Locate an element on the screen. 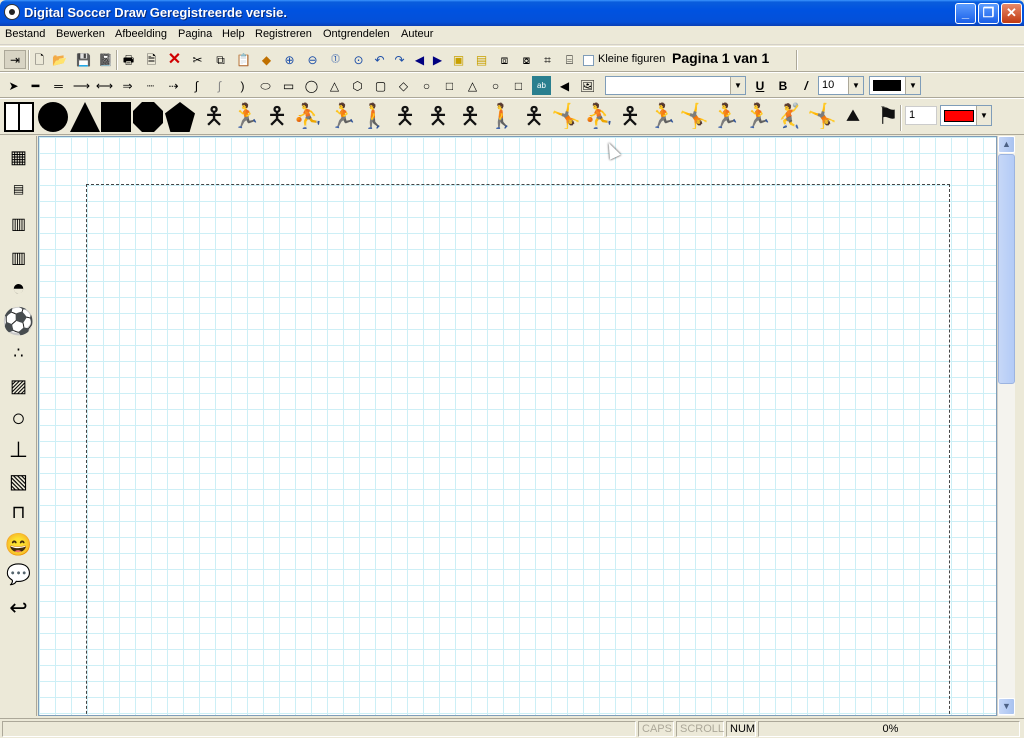 This screenshot has height=738, width=1024. diamond-icon: ◇ is located at coordinates (403, 85).